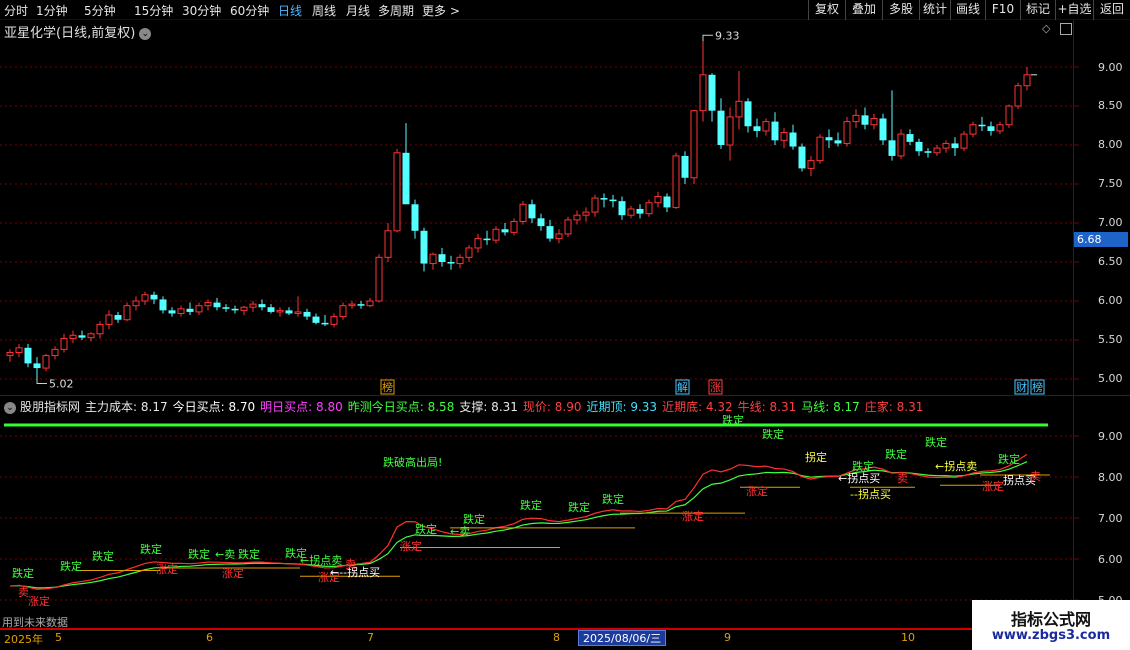  Describe the element at coordinates (249, 10) in the screenshot. I see `period-60min: 60分钟` at that location.